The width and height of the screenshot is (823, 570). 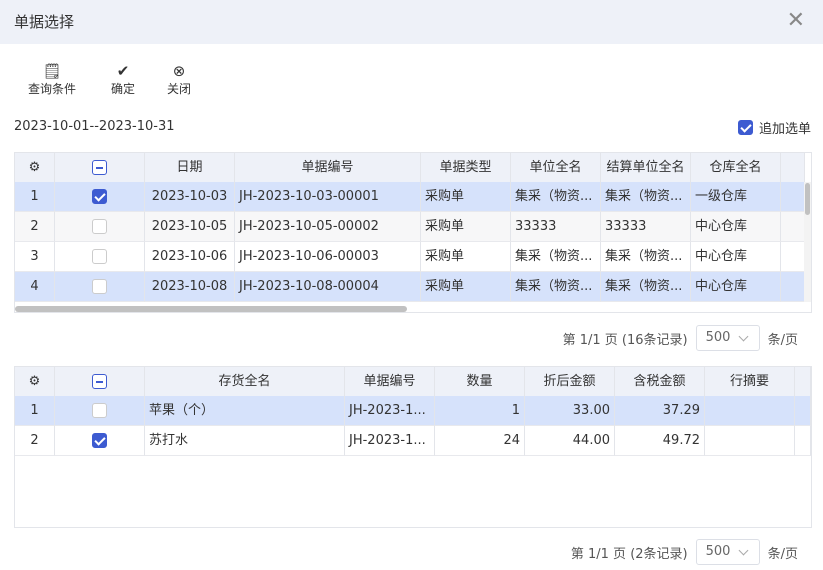 What do you see at coordinates (123, 89) in the screenshot?
I see `confirm-label: 确定` at bounding box center [123, 89].